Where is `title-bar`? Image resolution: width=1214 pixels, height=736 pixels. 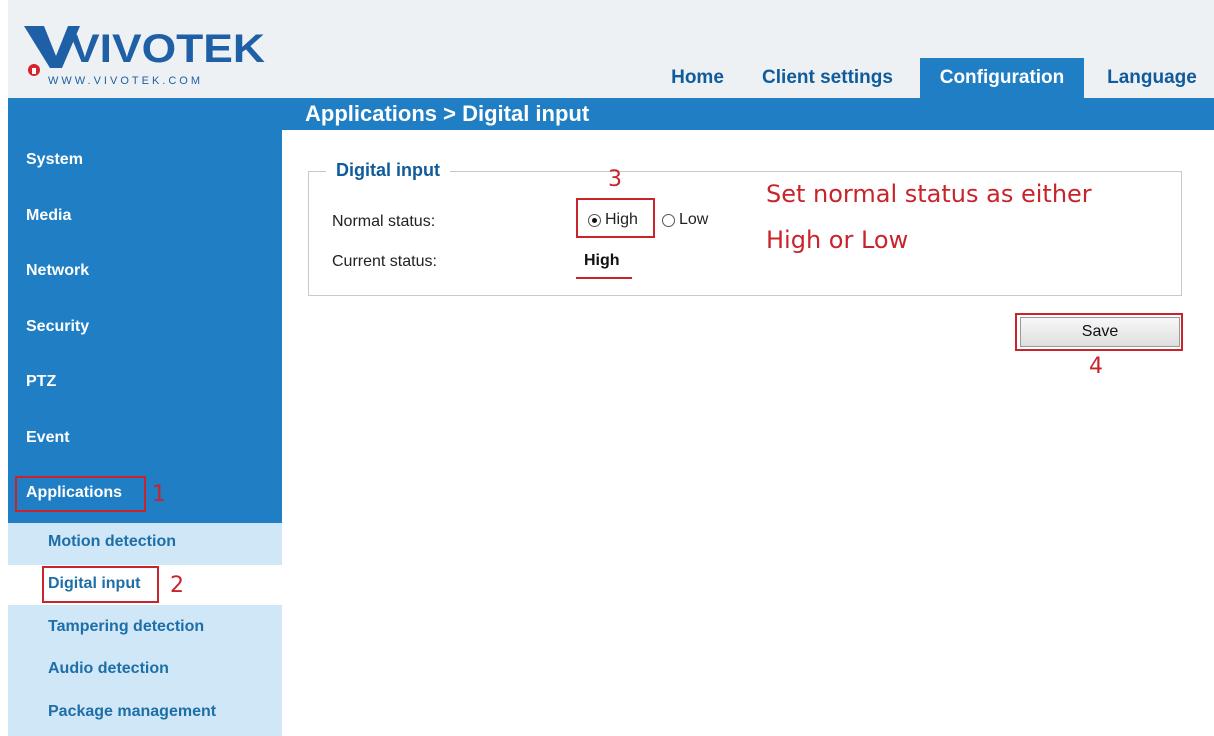
title-bar is located at coordinates (611, 114).